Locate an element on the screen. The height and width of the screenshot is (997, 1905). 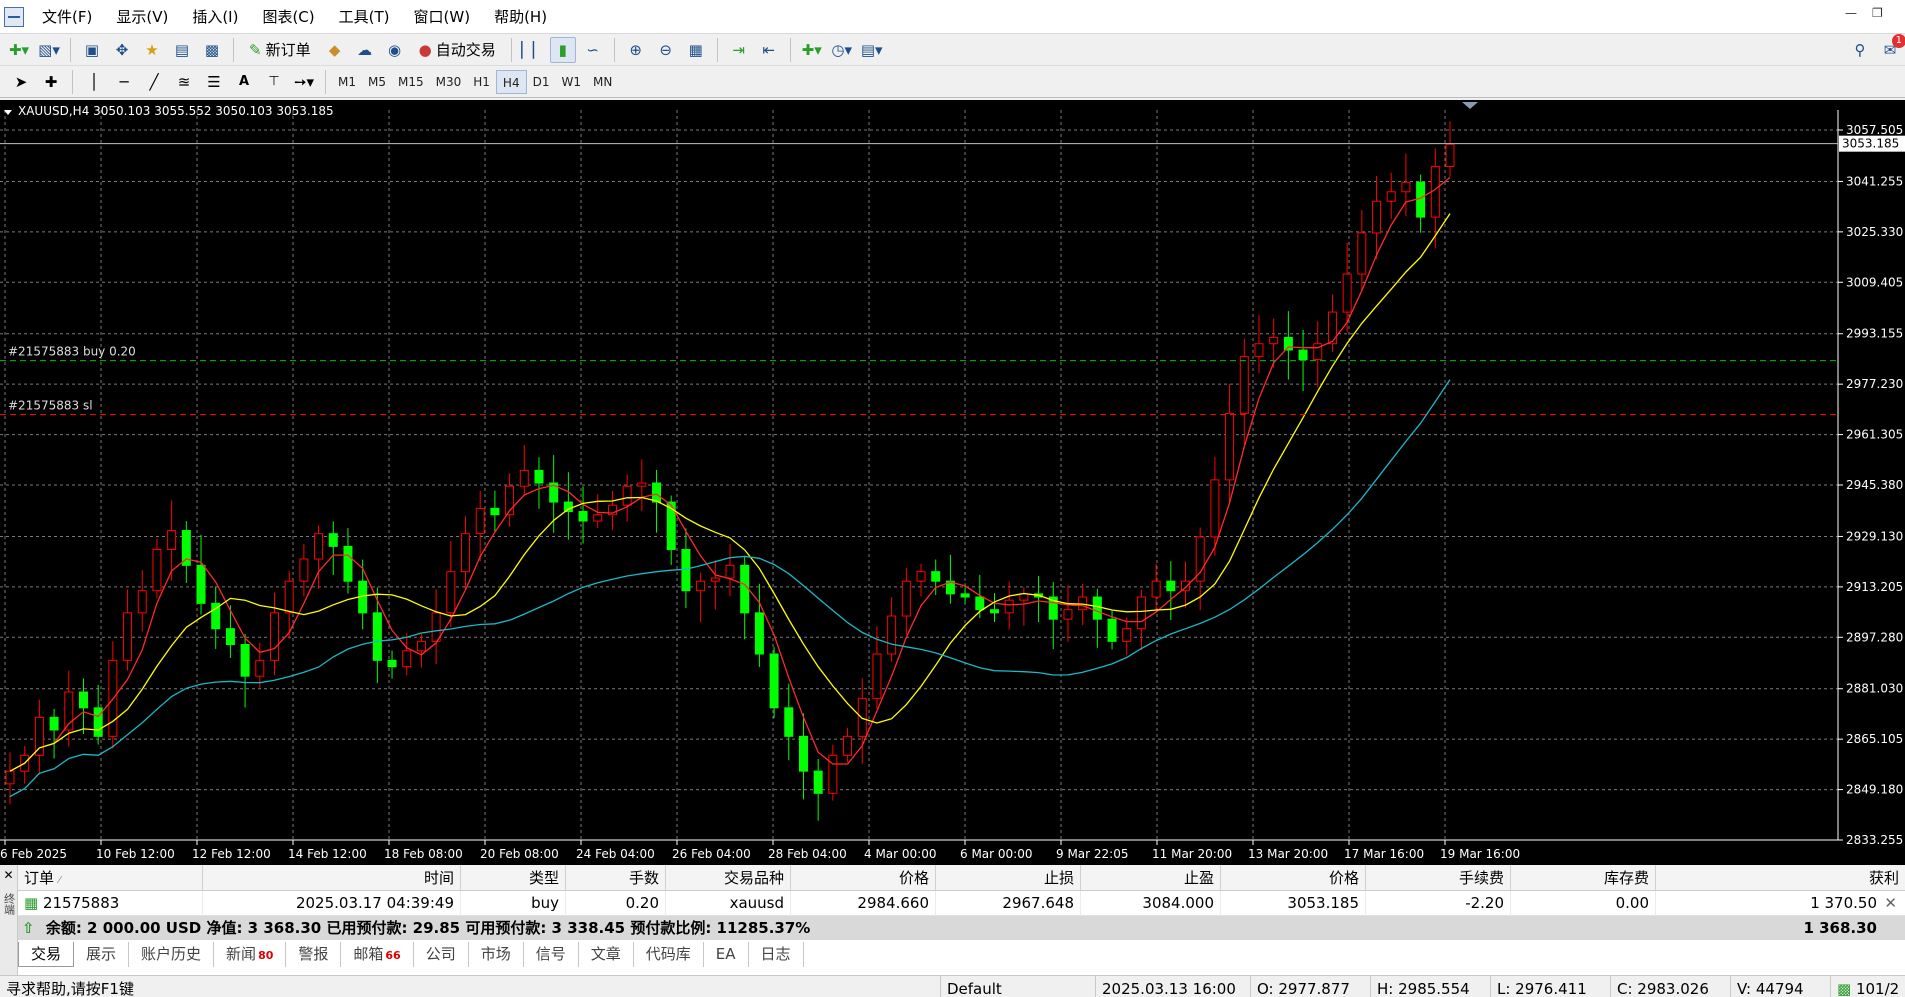
trendline-button: ╱ is located at coordinates (154, 82).